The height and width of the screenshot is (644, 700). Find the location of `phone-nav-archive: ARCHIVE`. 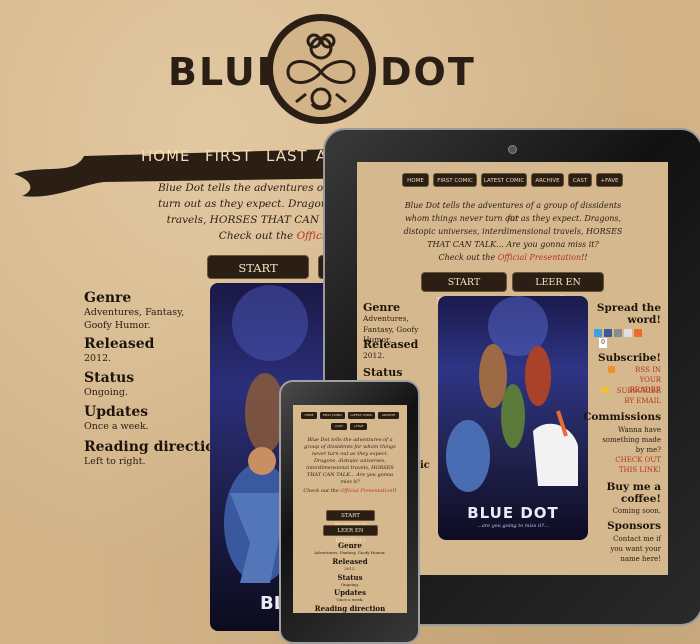

phone-nav-archive: ARCHIVE is located at coordinates (388, 415).